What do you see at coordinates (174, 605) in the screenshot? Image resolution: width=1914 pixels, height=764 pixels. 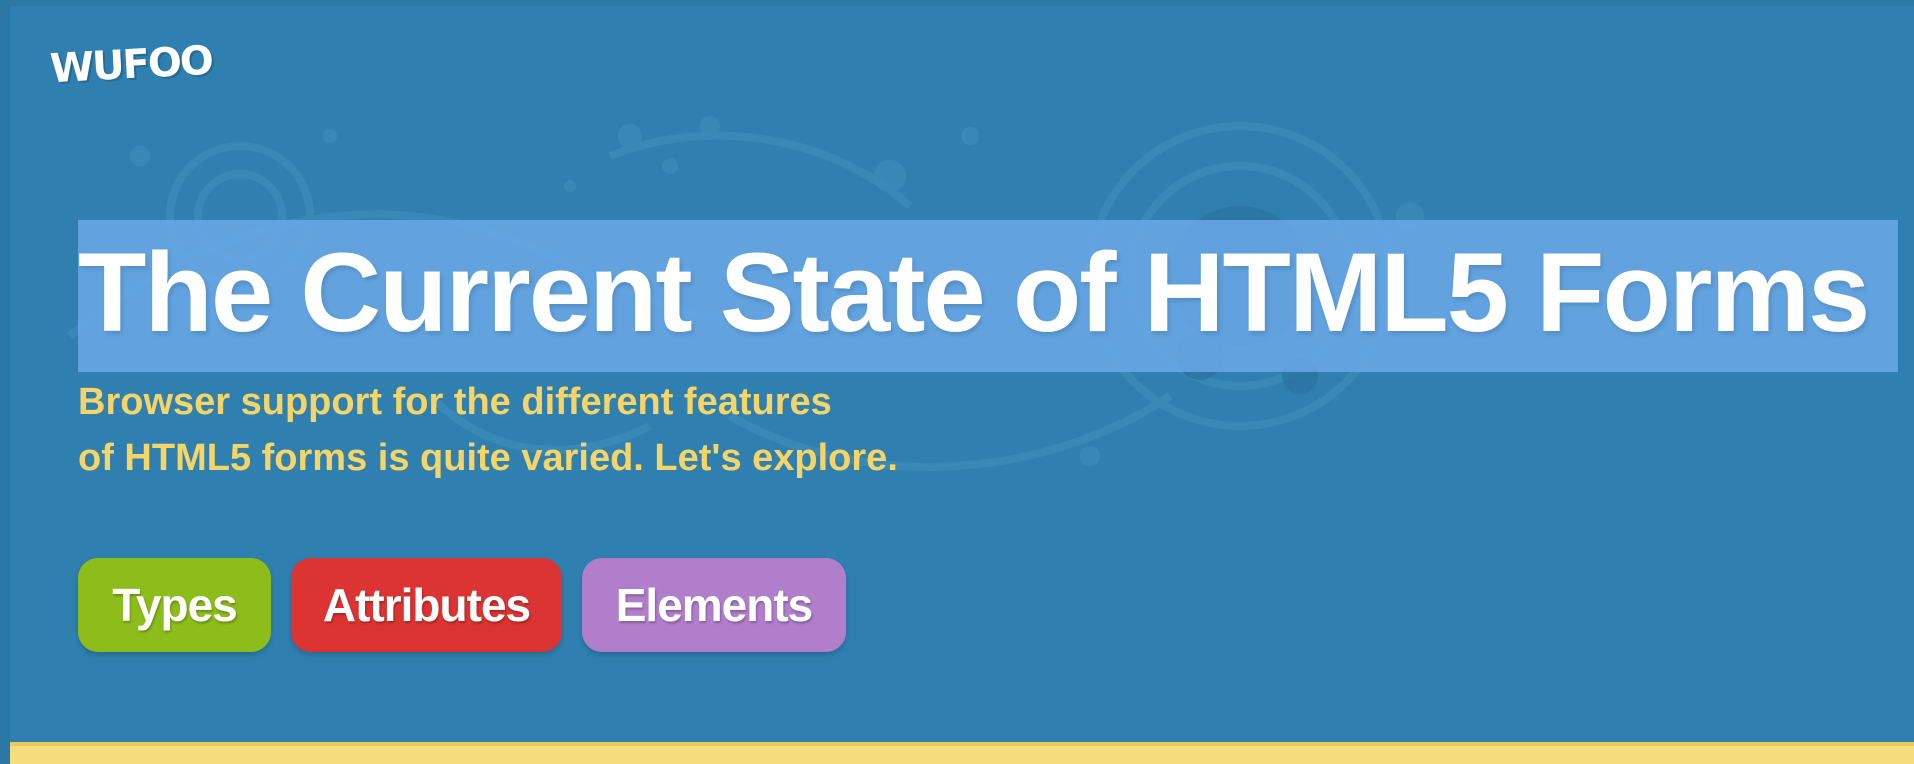 I see `types-button: Types` at bounding box center [174, 605].